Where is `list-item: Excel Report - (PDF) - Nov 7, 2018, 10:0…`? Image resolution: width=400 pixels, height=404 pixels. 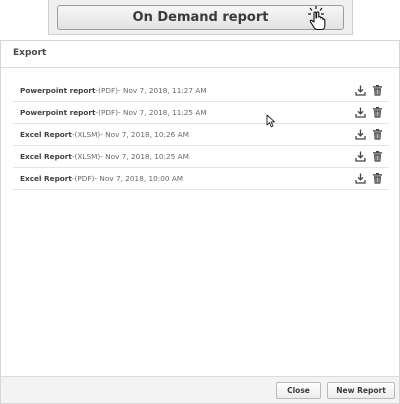 list-item: Excel Report - (PDF) - Nov 7, 2018, 10:0… is located at coordinates (201, 179).